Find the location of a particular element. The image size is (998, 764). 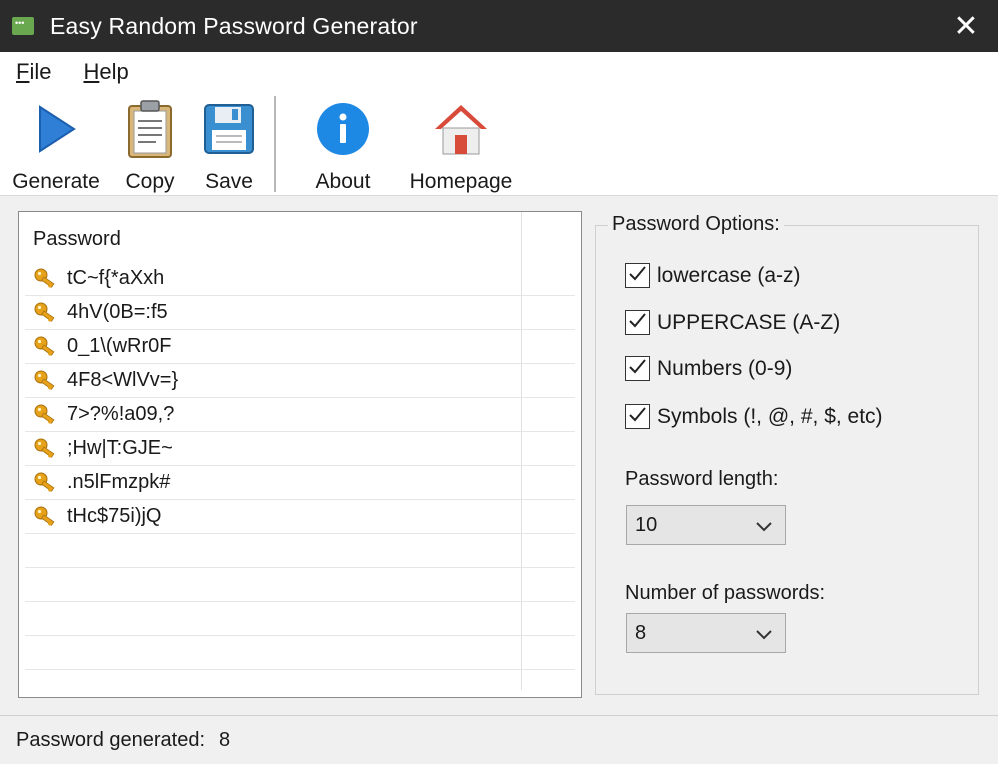

number-of-passwords-value: 8 is located at coordinates (641, 632).